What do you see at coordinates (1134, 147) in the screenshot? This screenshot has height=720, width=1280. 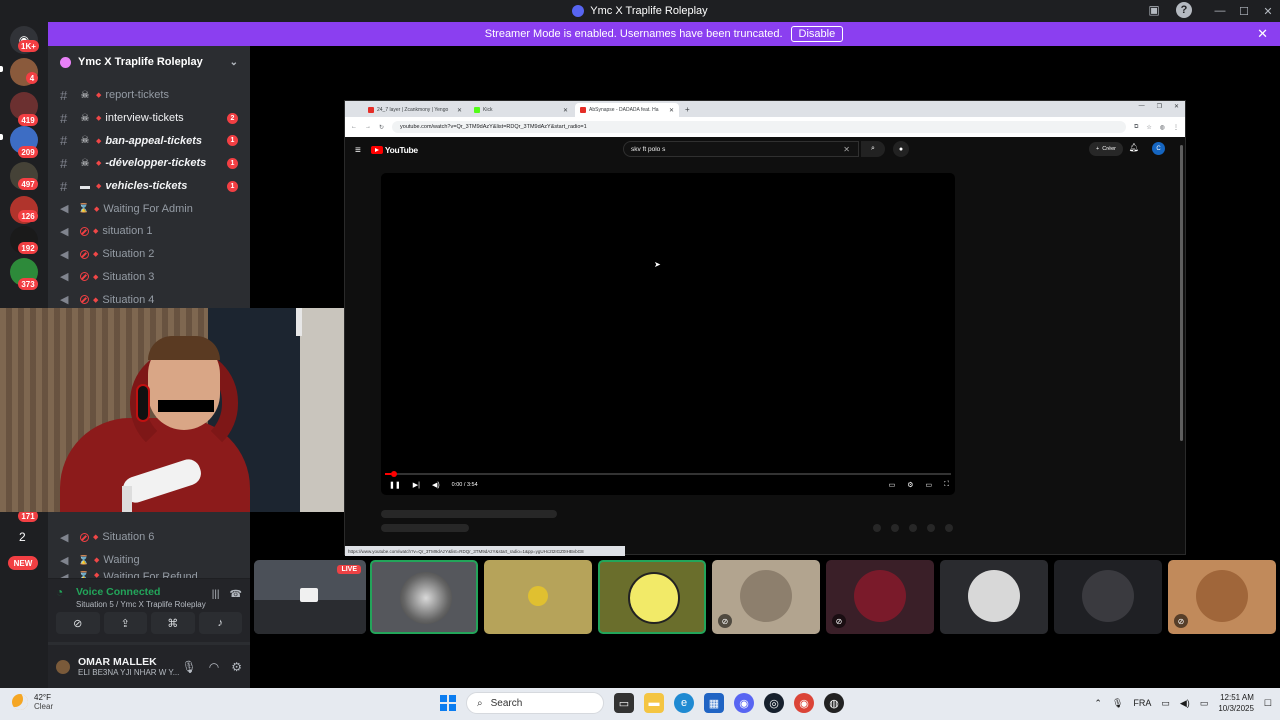 I see `notifications-bell-icon: 🔔︎` at bounding box center [1134, 147].